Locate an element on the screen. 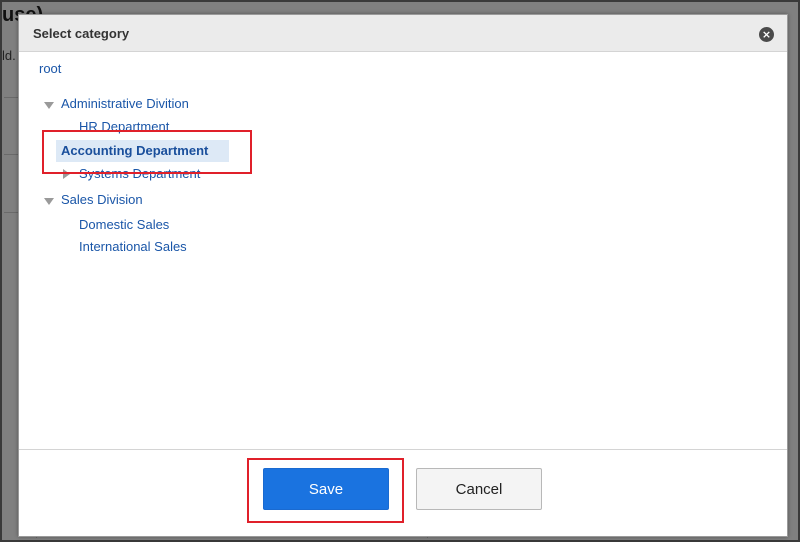  tree-node-label: Accounting Department is located at coordinates (134, 150).